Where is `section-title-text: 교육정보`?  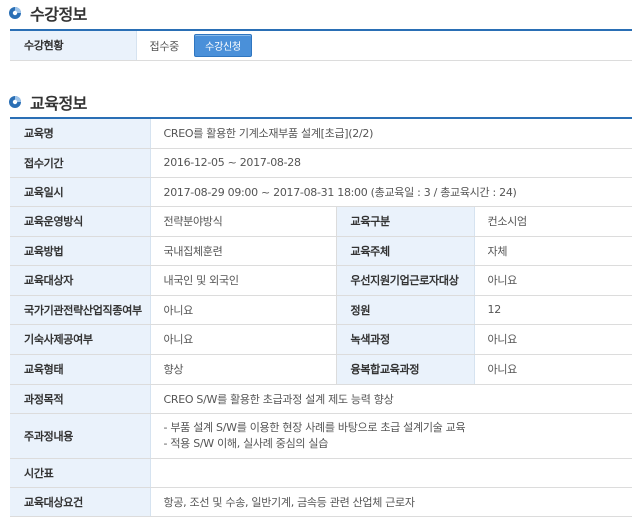
section-title-text: 교육정보 is located at coordinates (58, 103).